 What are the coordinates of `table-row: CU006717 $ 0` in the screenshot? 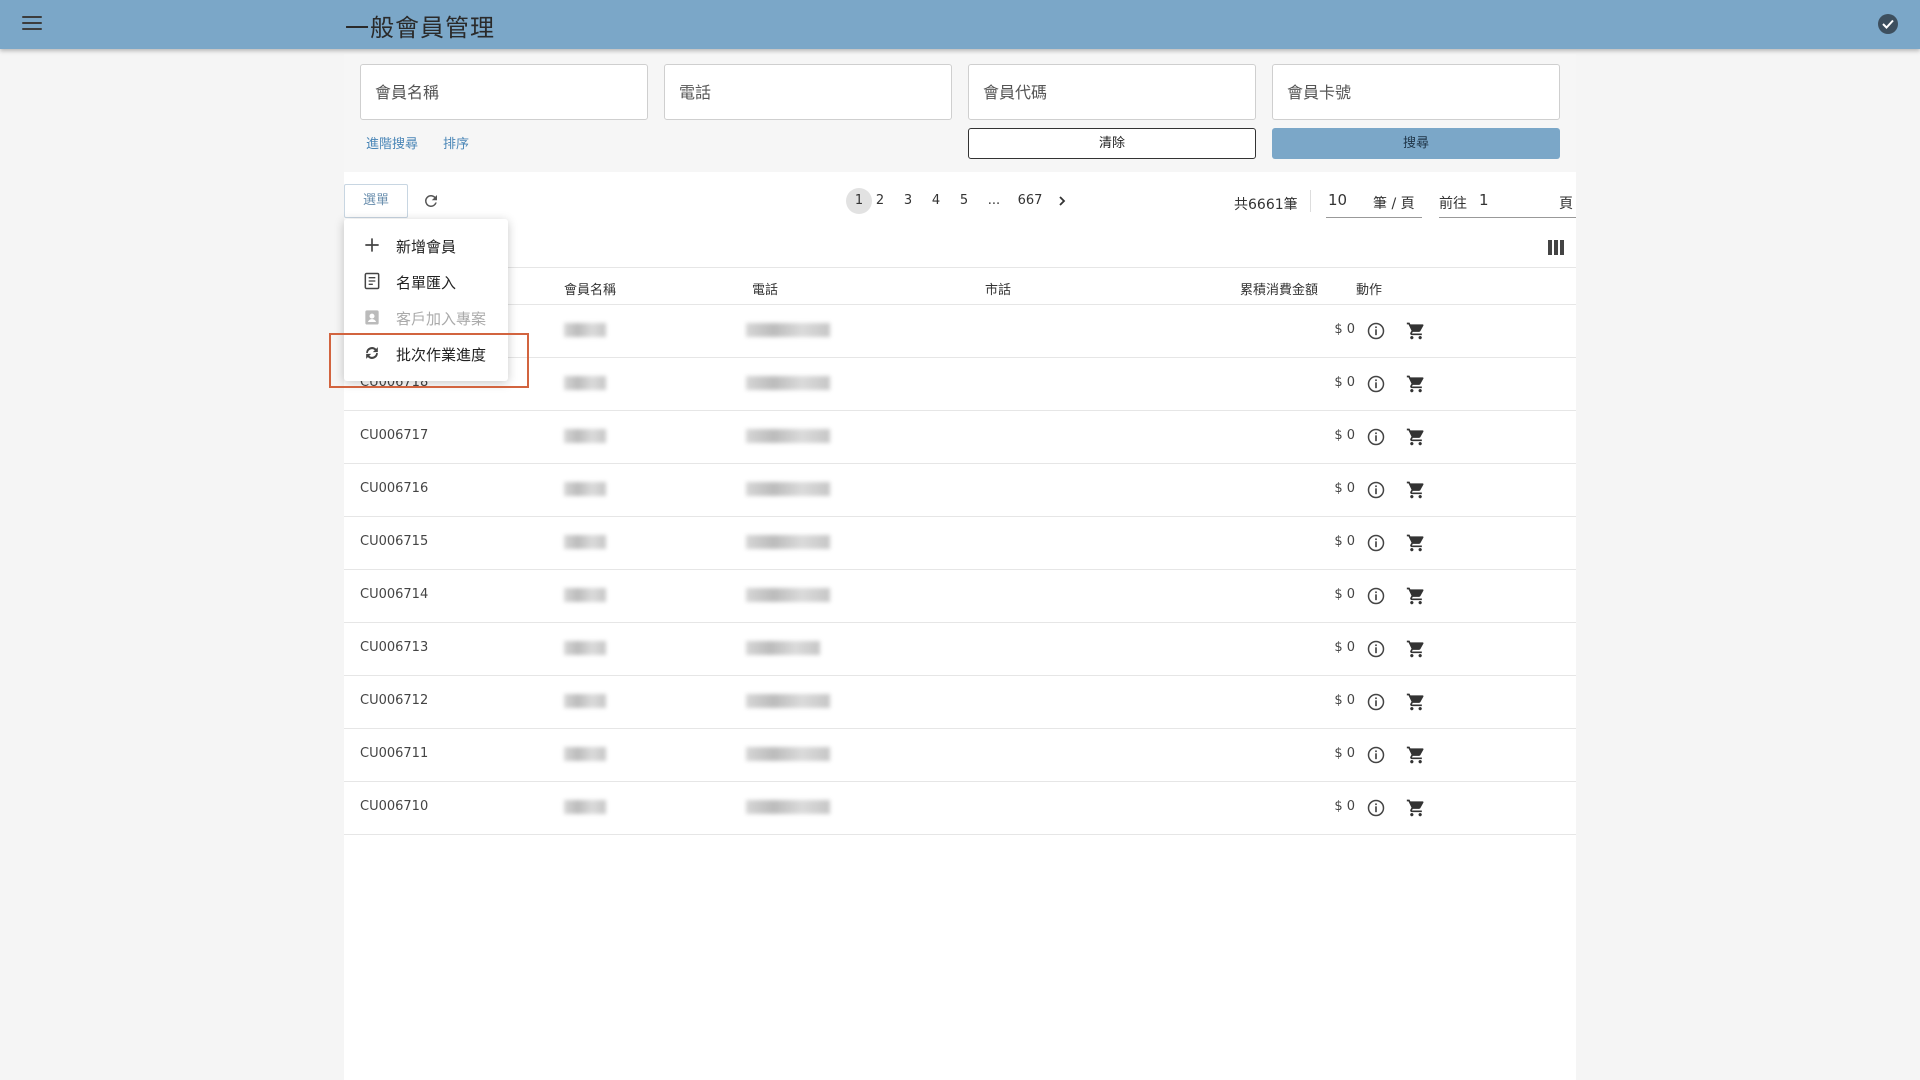 It's located at (960, 437).